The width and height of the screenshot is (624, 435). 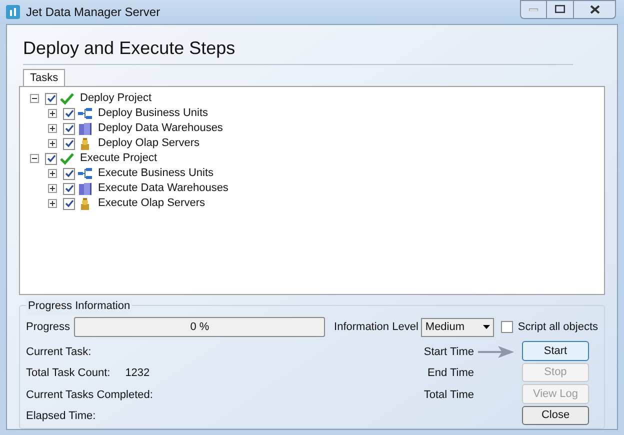 I want to click on arrow-drawing, so click(x=496, y=352).